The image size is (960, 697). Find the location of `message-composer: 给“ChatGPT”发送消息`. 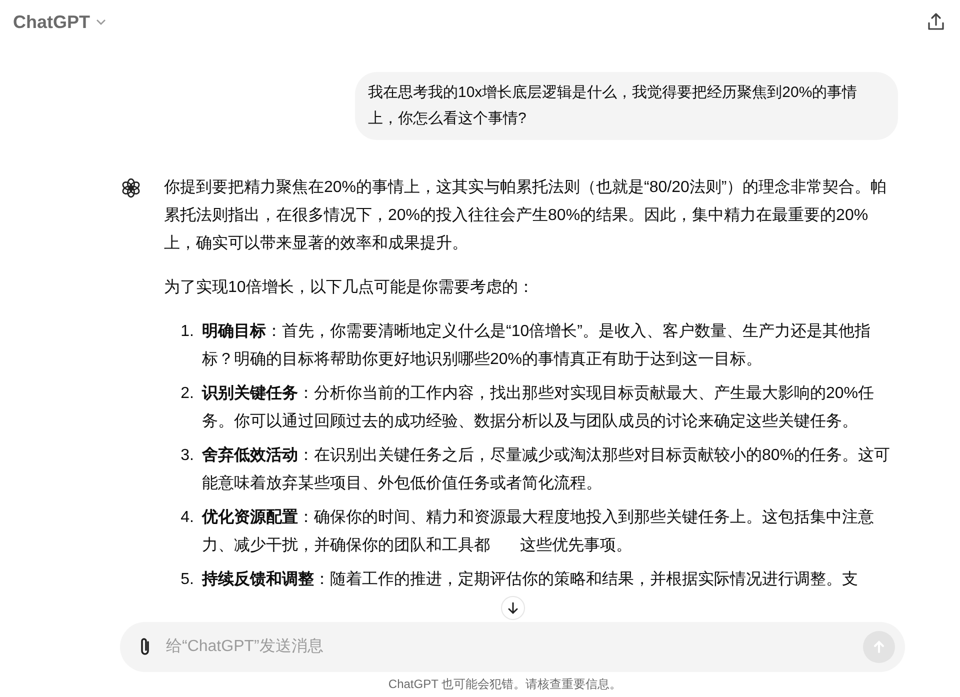

message-composer: 给“ChatGPT”发送消息 is located at coordinates (512, 647).